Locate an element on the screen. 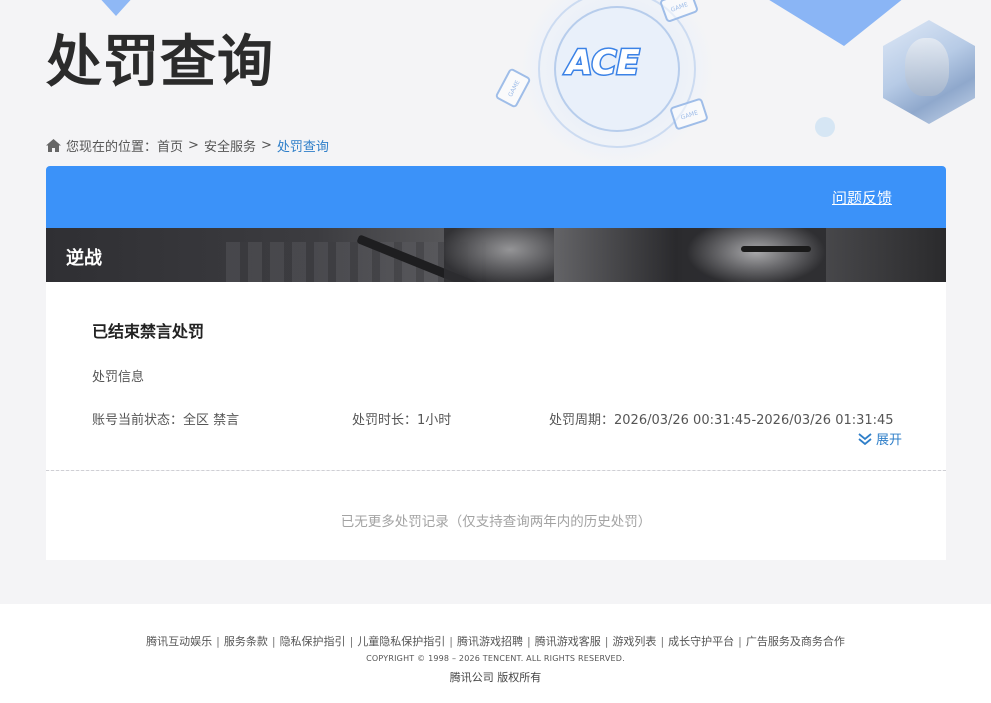 The width and height of the screenshot is (991, 703). decor-triangle-left is located at coordinates (116, 8).